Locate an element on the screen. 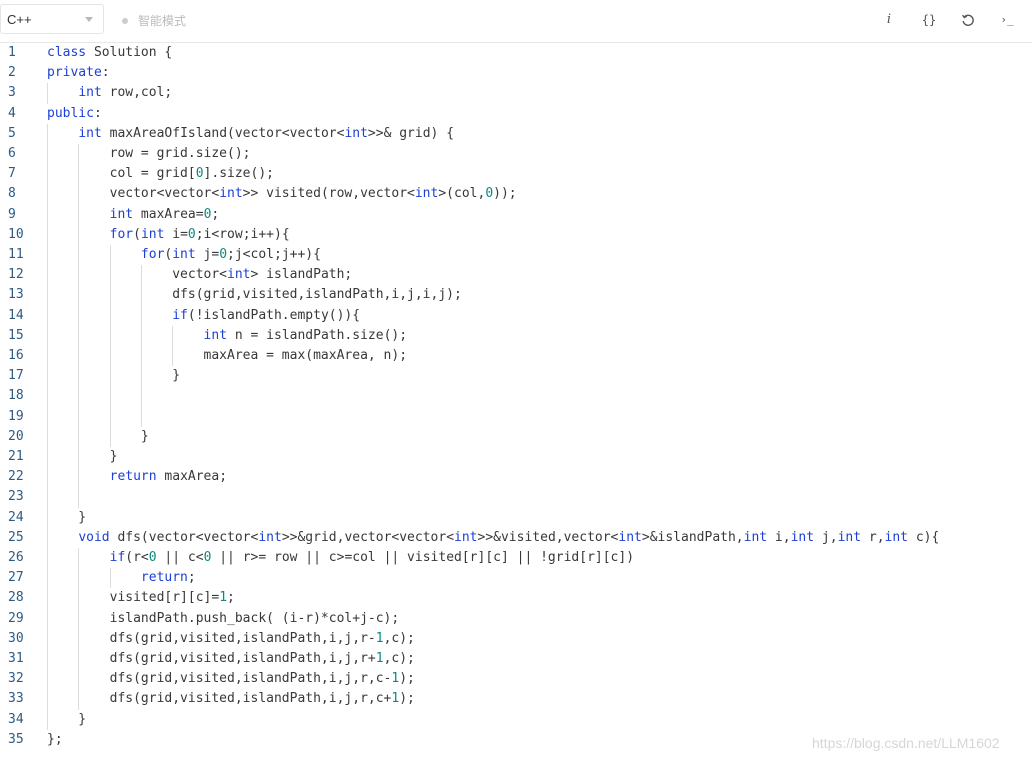  line-number: 6 is located at coordinates (12, 153).